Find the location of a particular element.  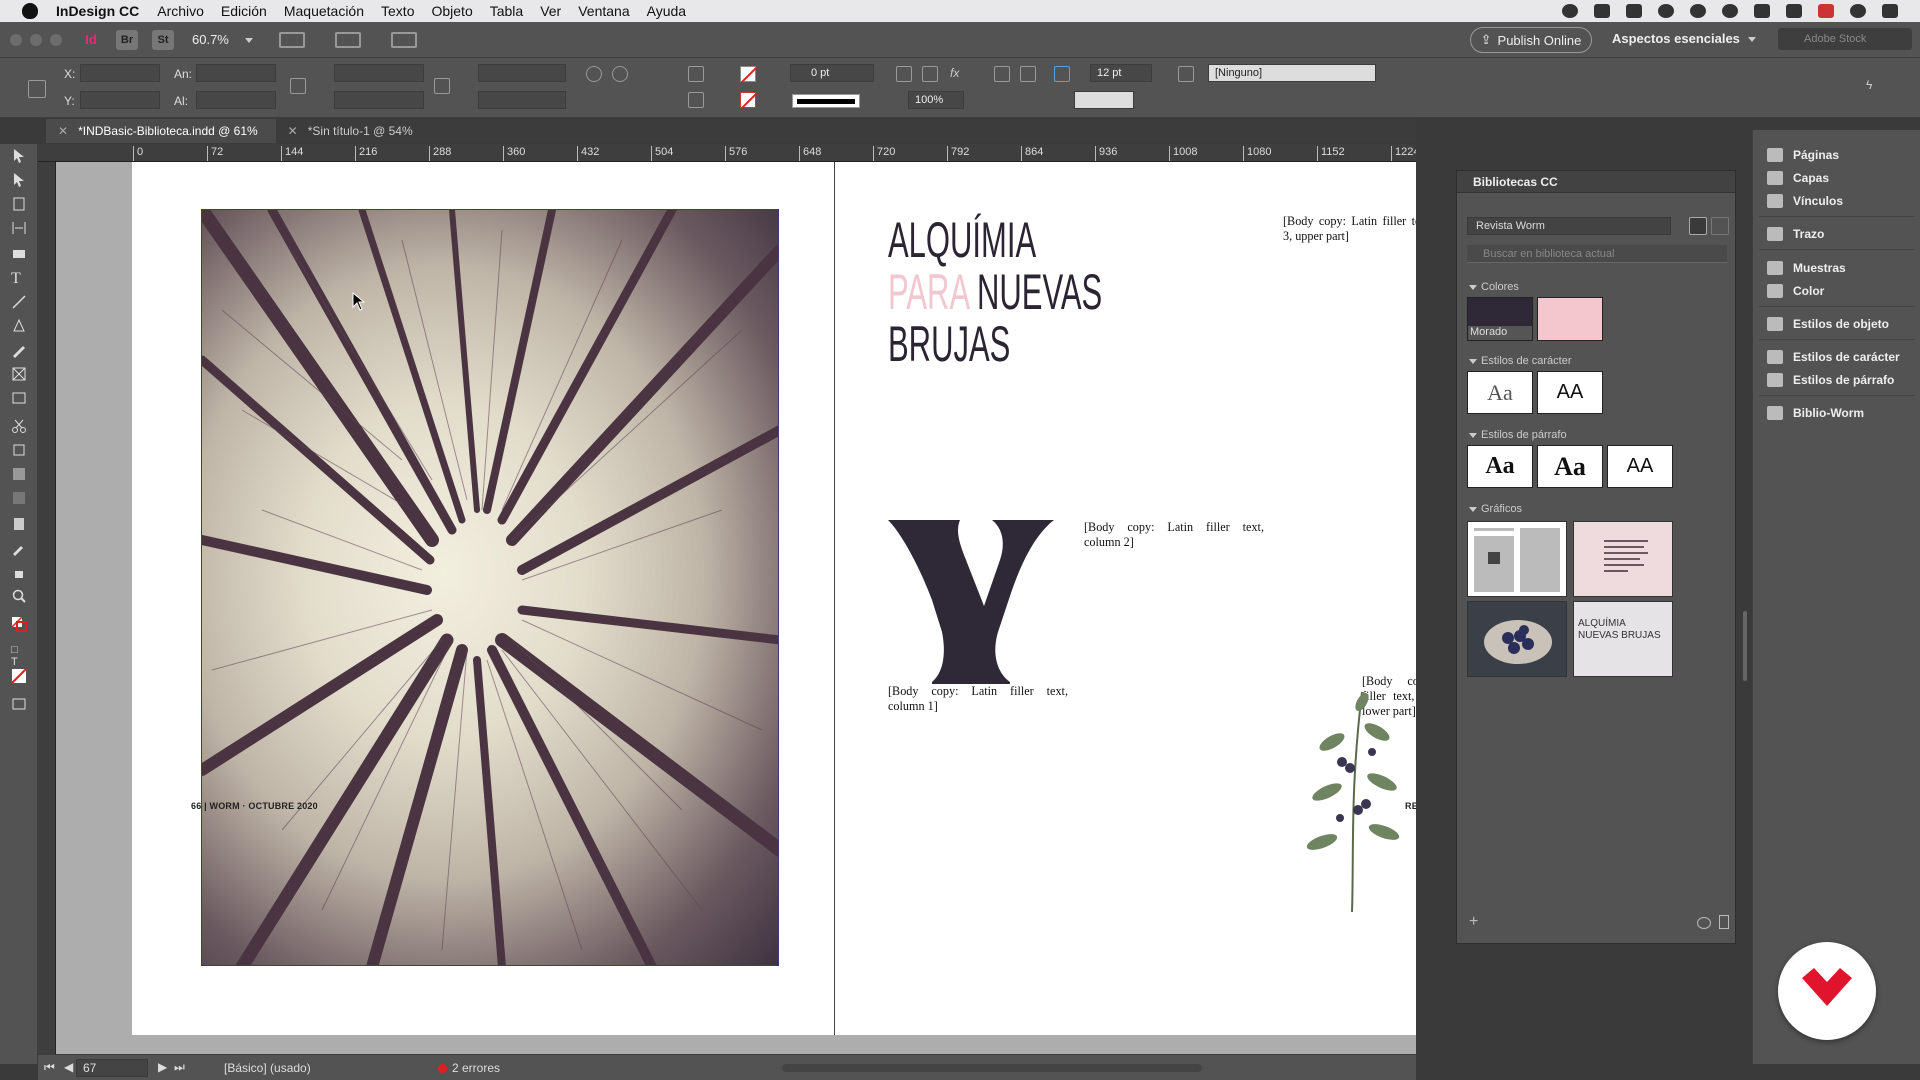

view-options-button is located at coordinates (291, 39).